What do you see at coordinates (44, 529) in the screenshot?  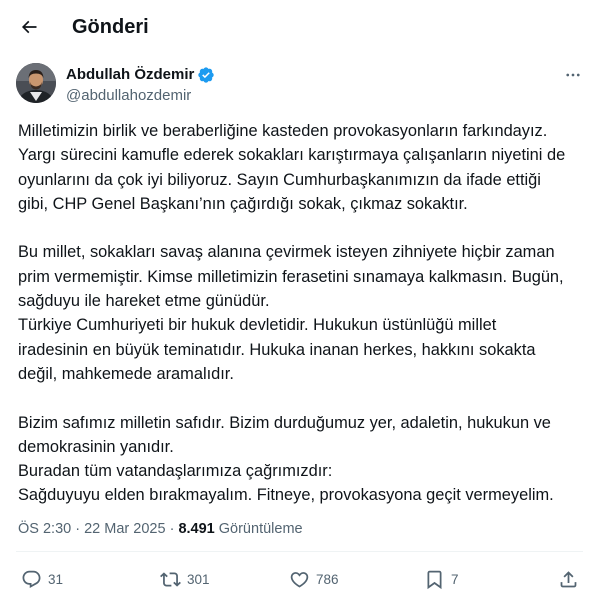 I see `tweet-time: ÖS 2:30` at bounding box center [44, 529].